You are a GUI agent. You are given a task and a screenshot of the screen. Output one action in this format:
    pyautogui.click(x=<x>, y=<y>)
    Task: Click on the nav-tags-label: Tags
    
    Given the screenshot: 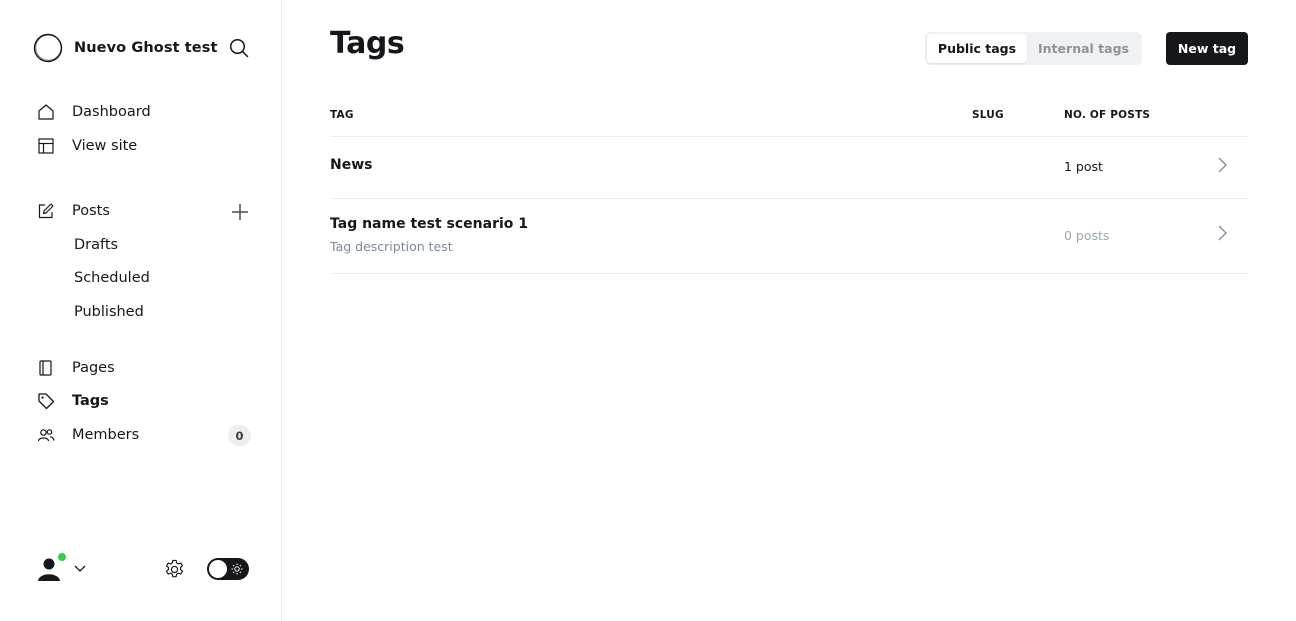 What is the action you would take?
    pyautogui.click(x=90, y=401)
    